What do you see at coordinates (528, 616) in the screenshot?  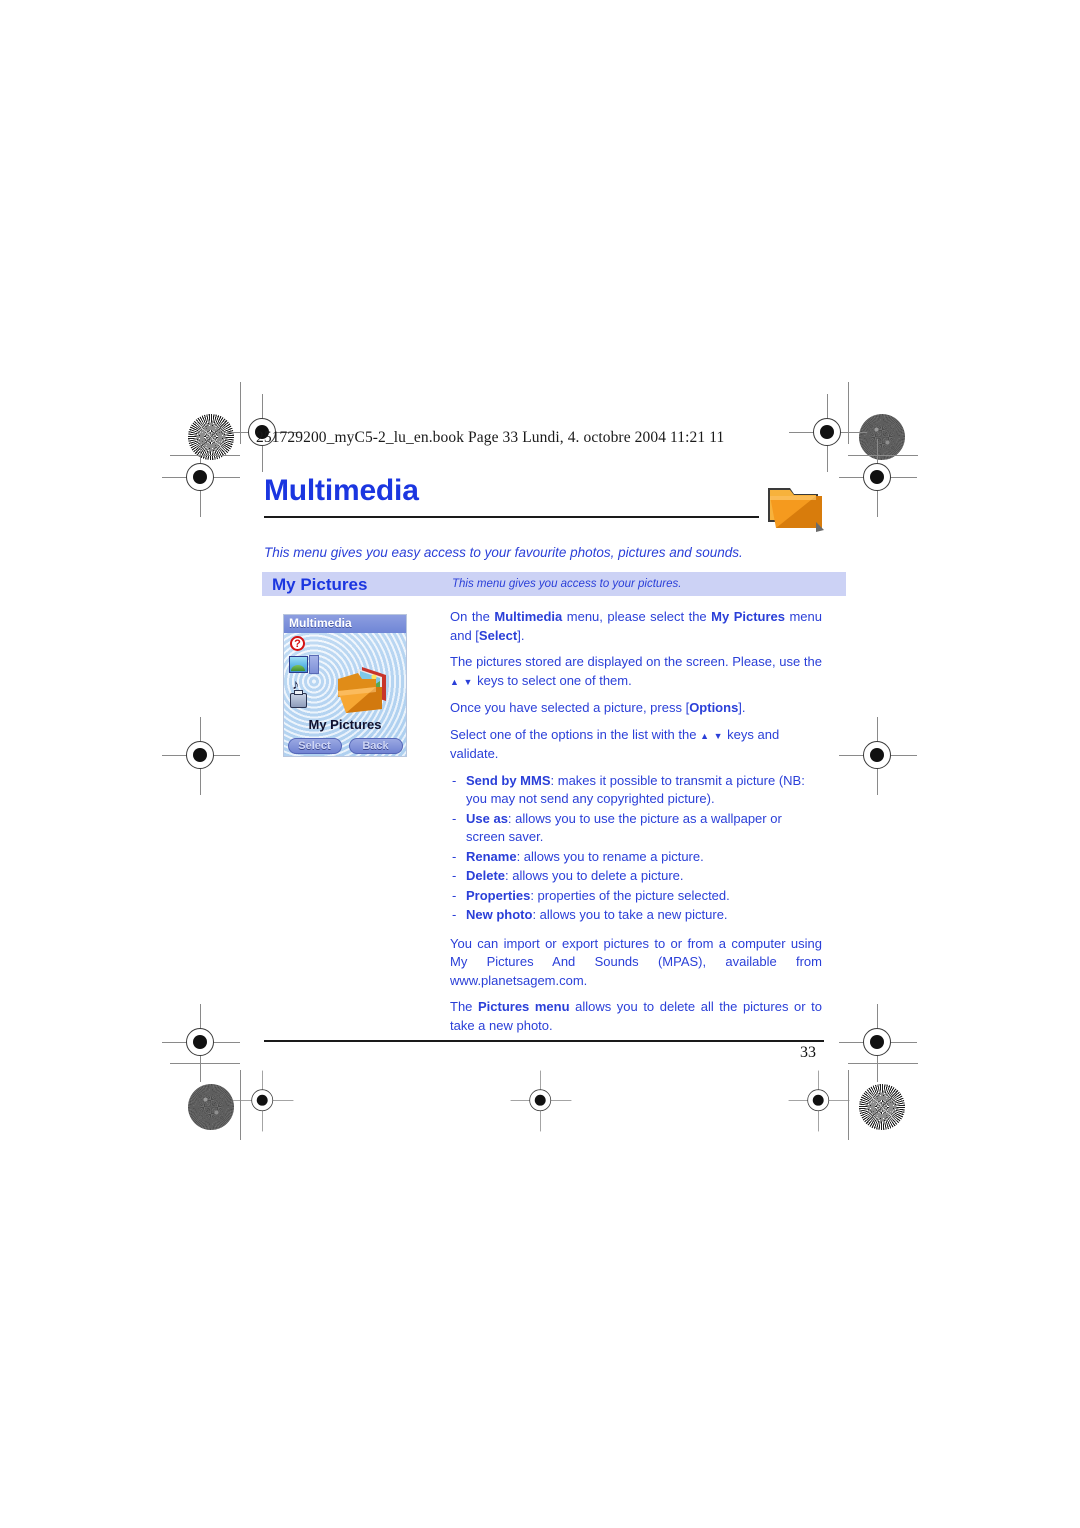 I see `p1-bold-multimedia: Multimedia` at bounding box center [528, 616].